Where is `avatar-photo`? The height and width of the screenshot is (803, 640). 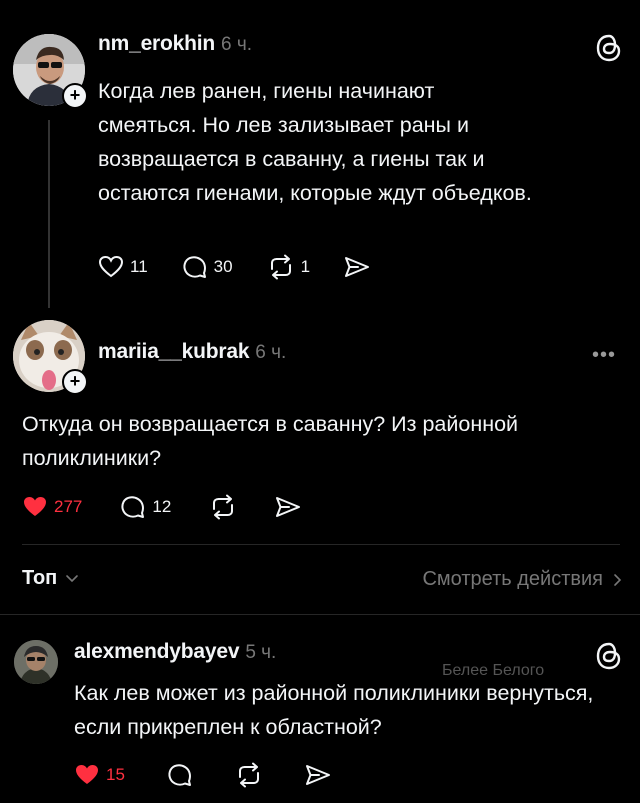 avatar-photo is located at coordinates (36, 662).